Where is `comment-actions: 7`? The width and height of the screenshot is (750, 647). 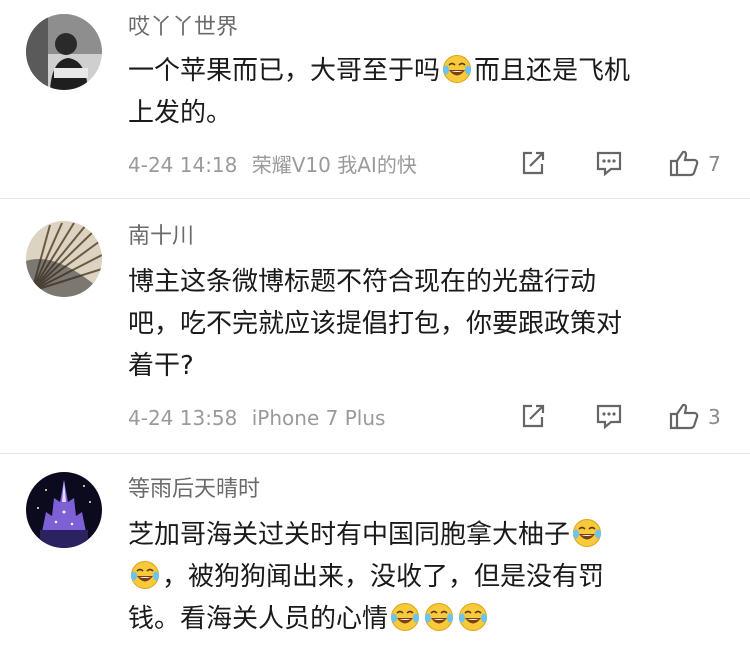
comment-actions: 7 is located at coordinates (624, 165).